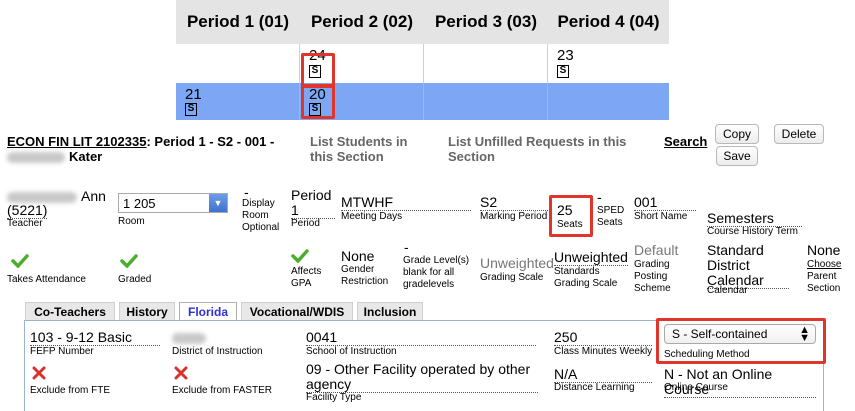 This screenshot has height=411, width=855. Describe the element at coordinates (70, 390) in the screenshot. I see `exclude-fte-label: Exclude from FTE` at that location.